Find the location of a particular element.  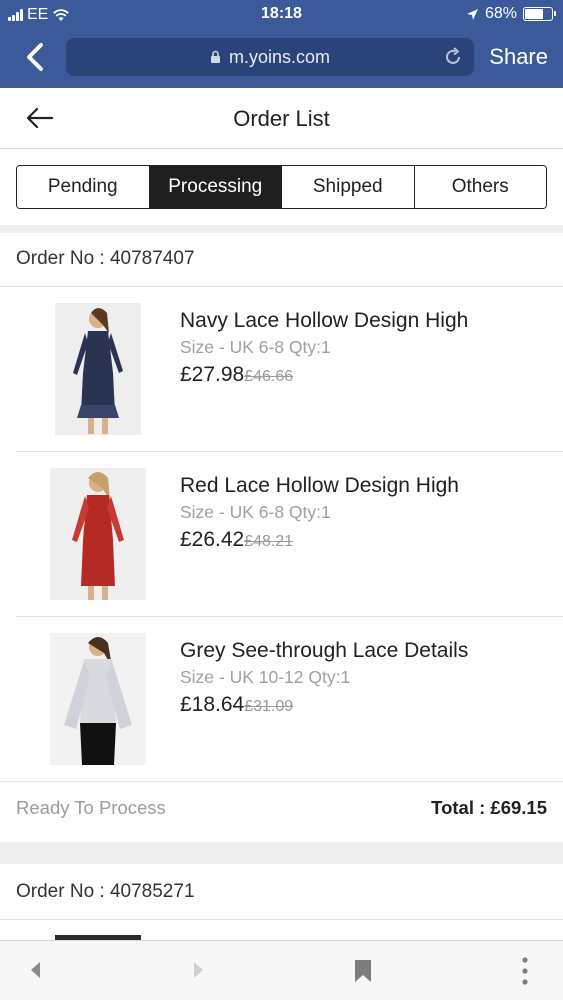

forward-arrow-icon is located at coordinates (198, 970).